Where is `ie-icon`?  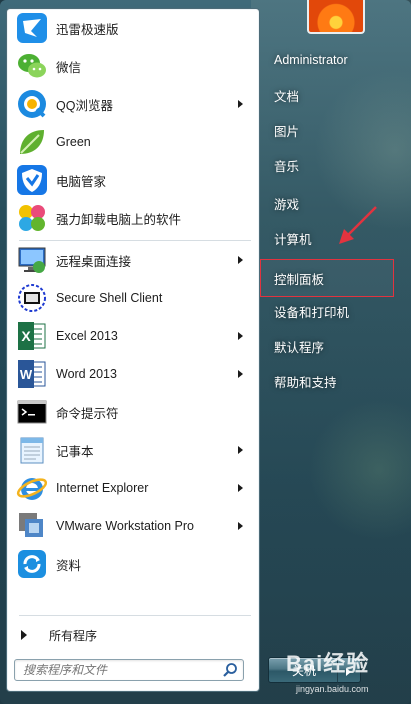 ie-icon is located at coordinates (32, 488).